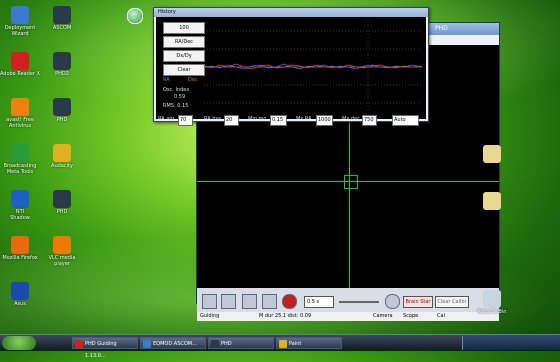  Describe the element at coordinates (289, 301) in the screenshot. I see `stop-button` at that location.